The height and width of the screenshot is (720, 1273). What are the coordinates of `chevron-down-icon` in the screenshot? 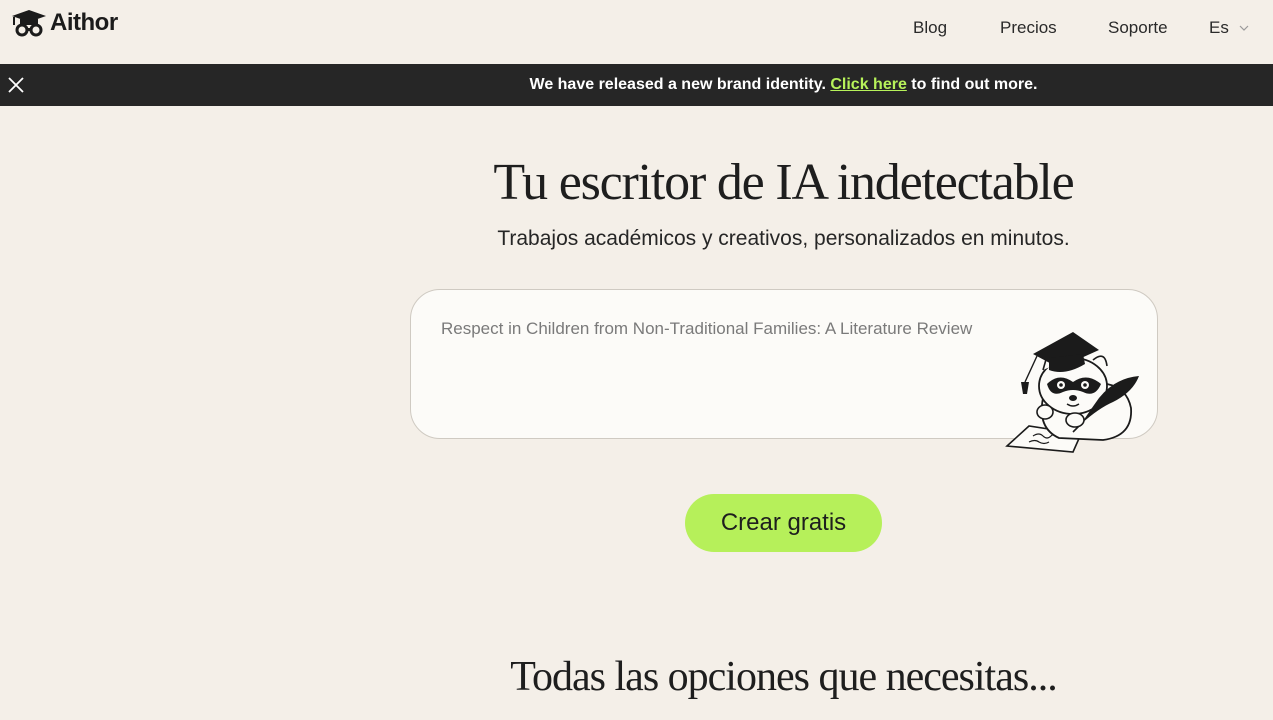 It's located at (1244, 28).